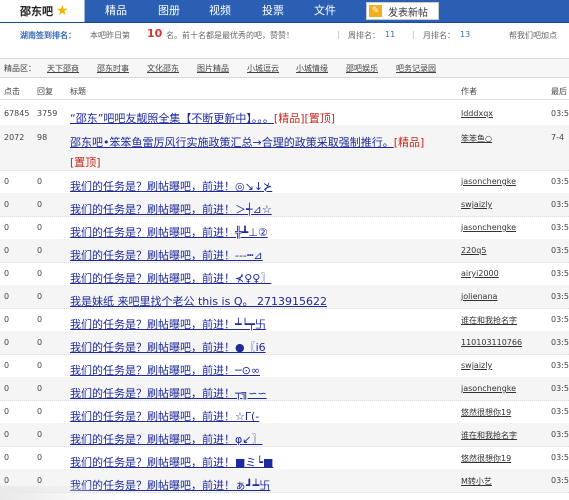 The width and height of the screenshot is (569, 500). Describe the element at coordinates (42, 137) in the screenshot. I see `reply-count: 98` at that location.